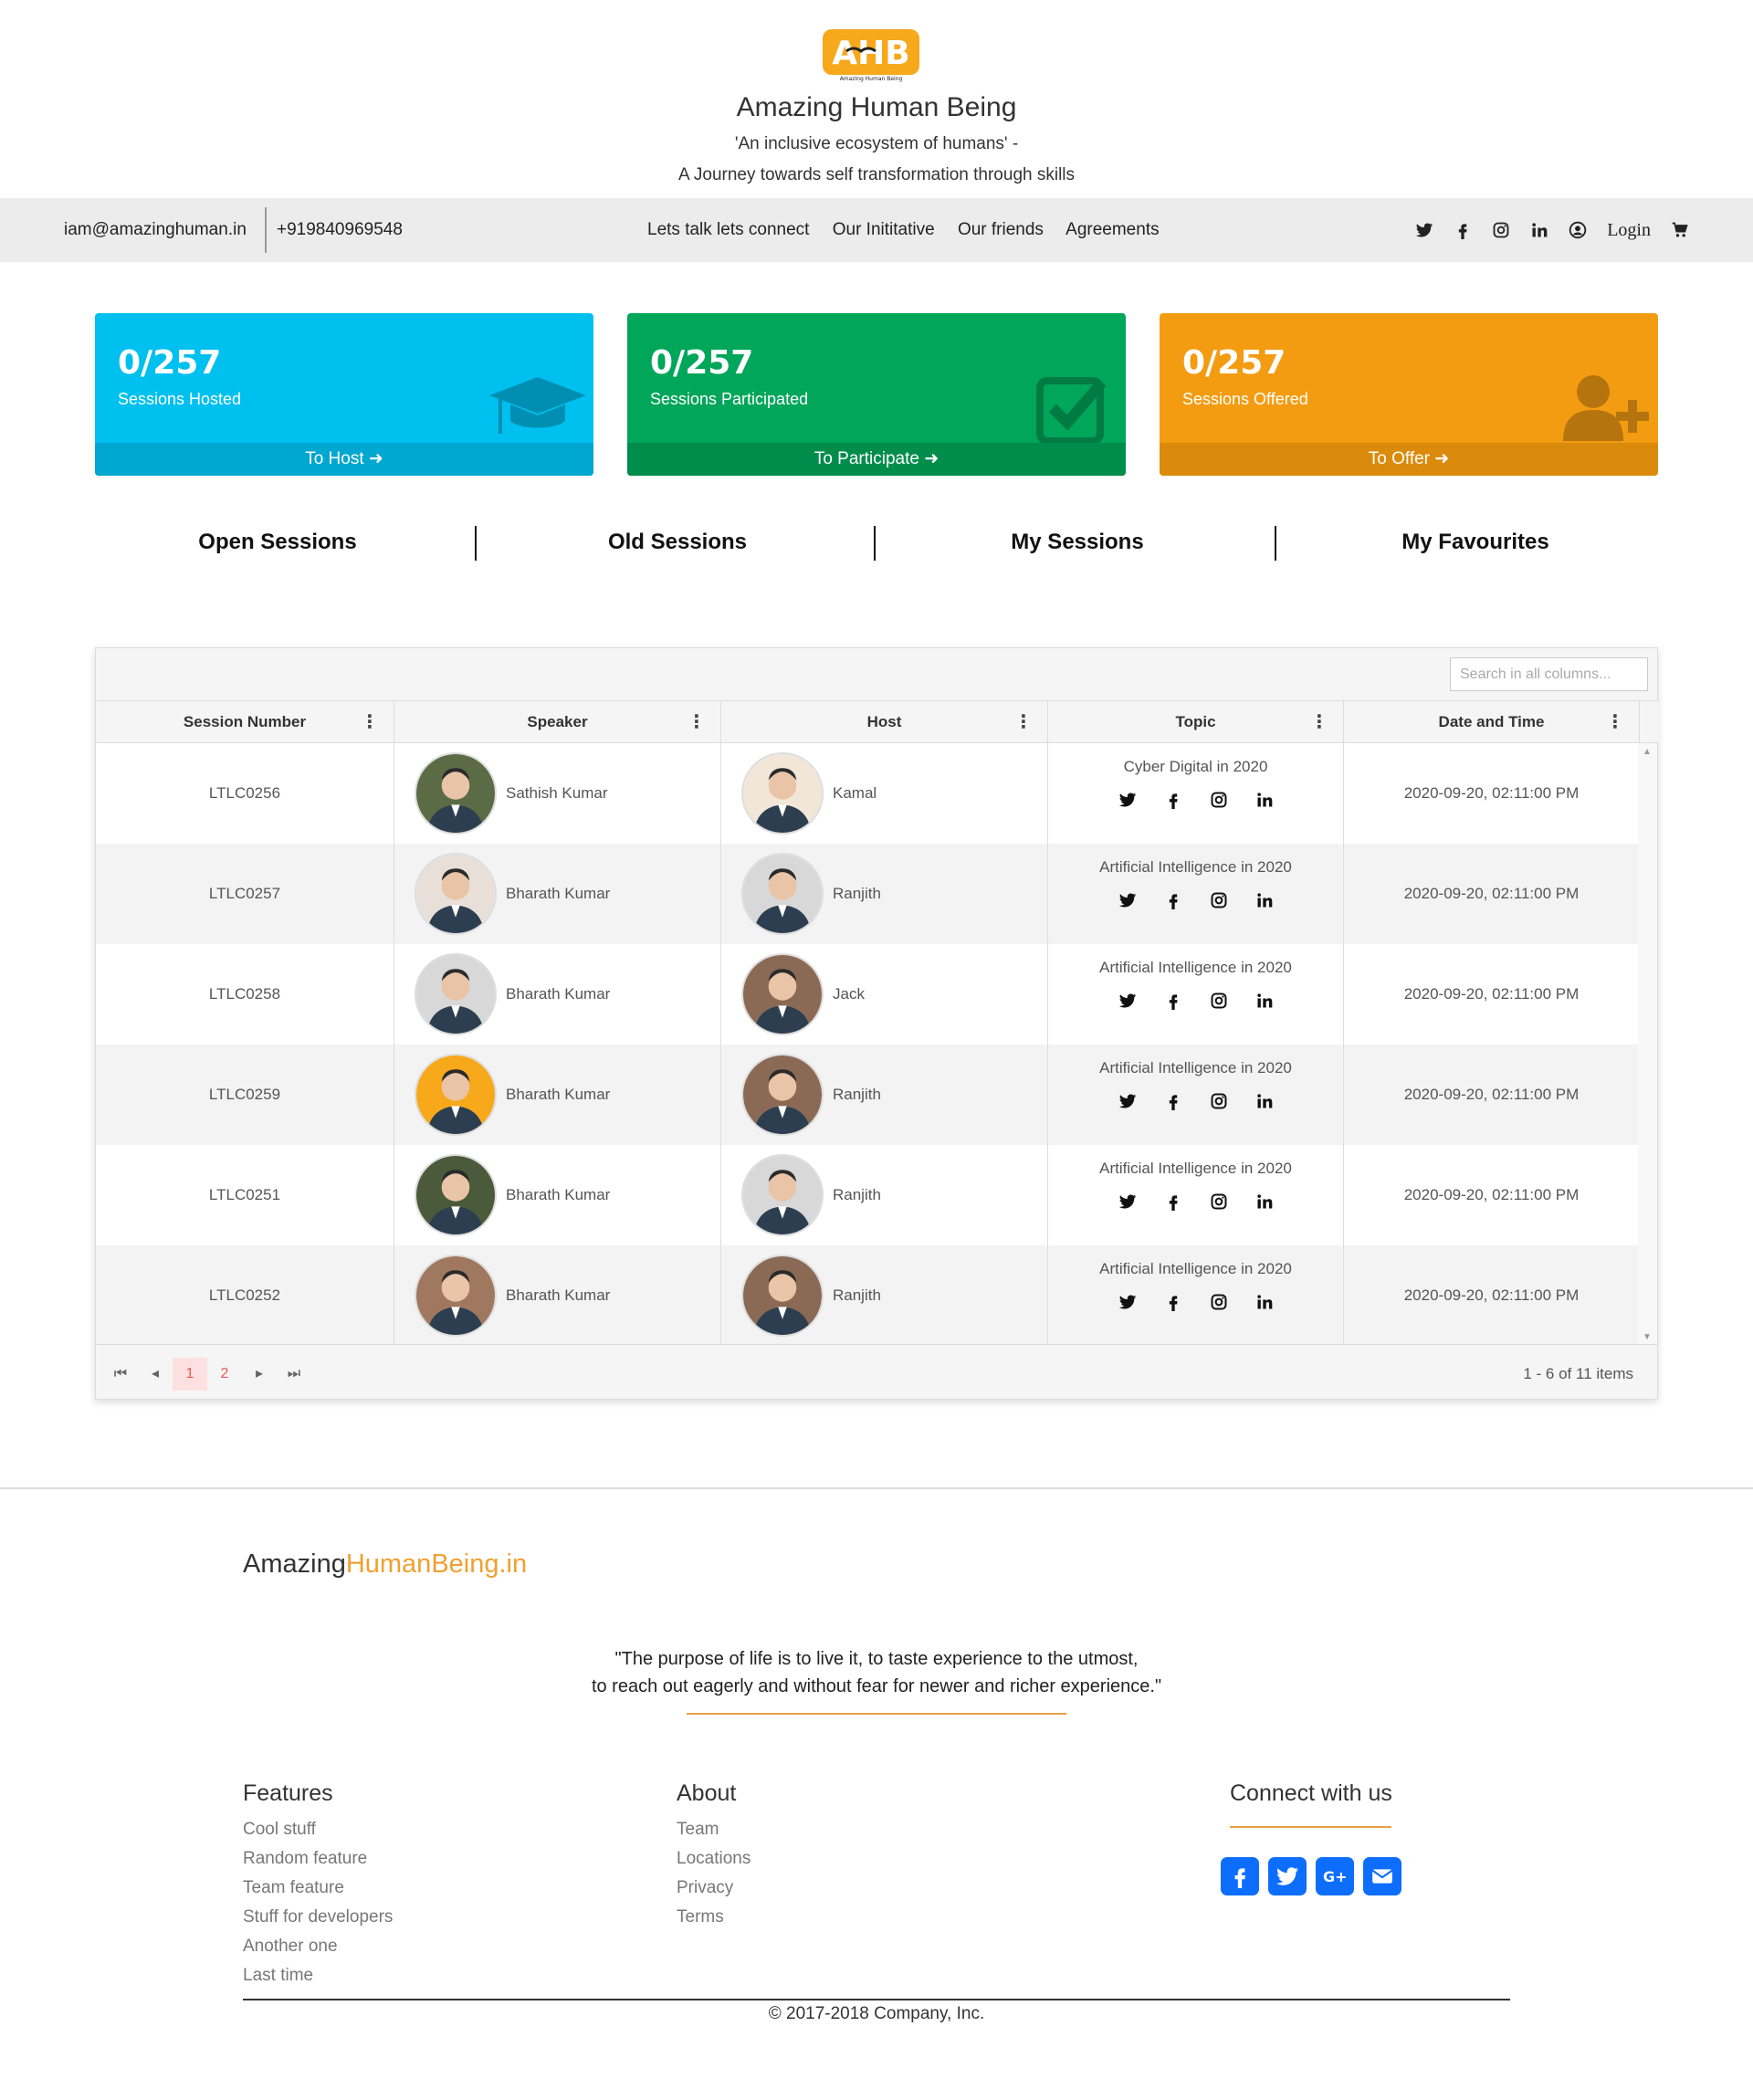 Image resolution: width=1753 pixels, height=2100 pixels. Describe the element at coordinates (884, 230) in the screenshot. I see `nav-link-initiative: Our Inititative` at that location.